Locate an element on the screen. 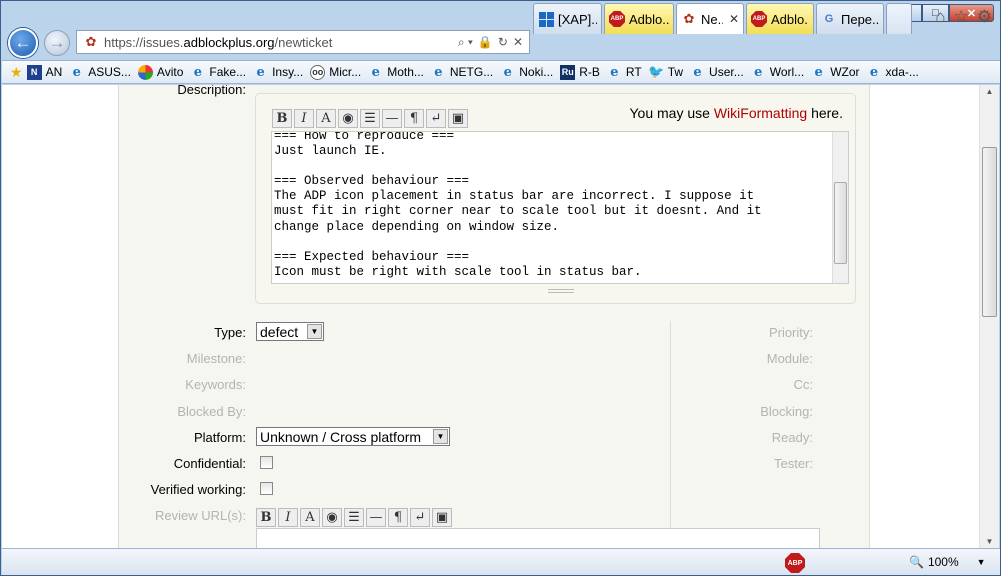 The width and height of the screenshot is (1001, 576). verified-working-label: Verified working: is located at coordinates (198, 489).